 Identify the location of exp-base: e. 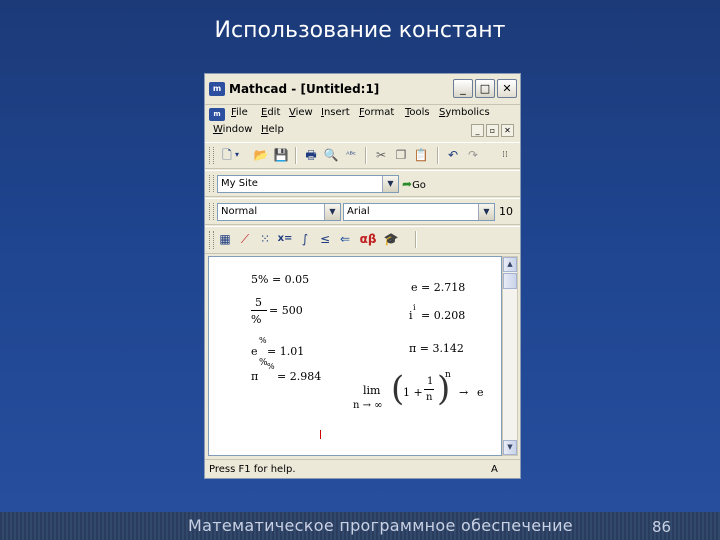
(254, 351).